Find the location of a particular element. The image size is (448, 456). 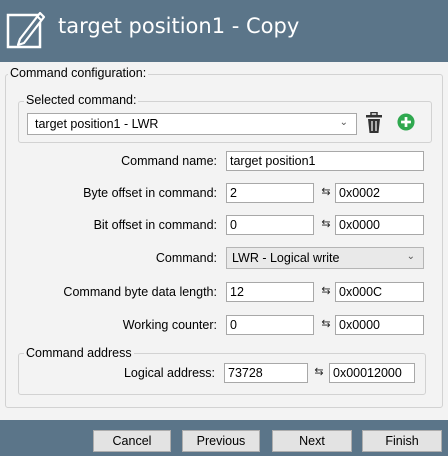

bit-offset-label: Bit offset in command: is located at coordinates (155, 225).